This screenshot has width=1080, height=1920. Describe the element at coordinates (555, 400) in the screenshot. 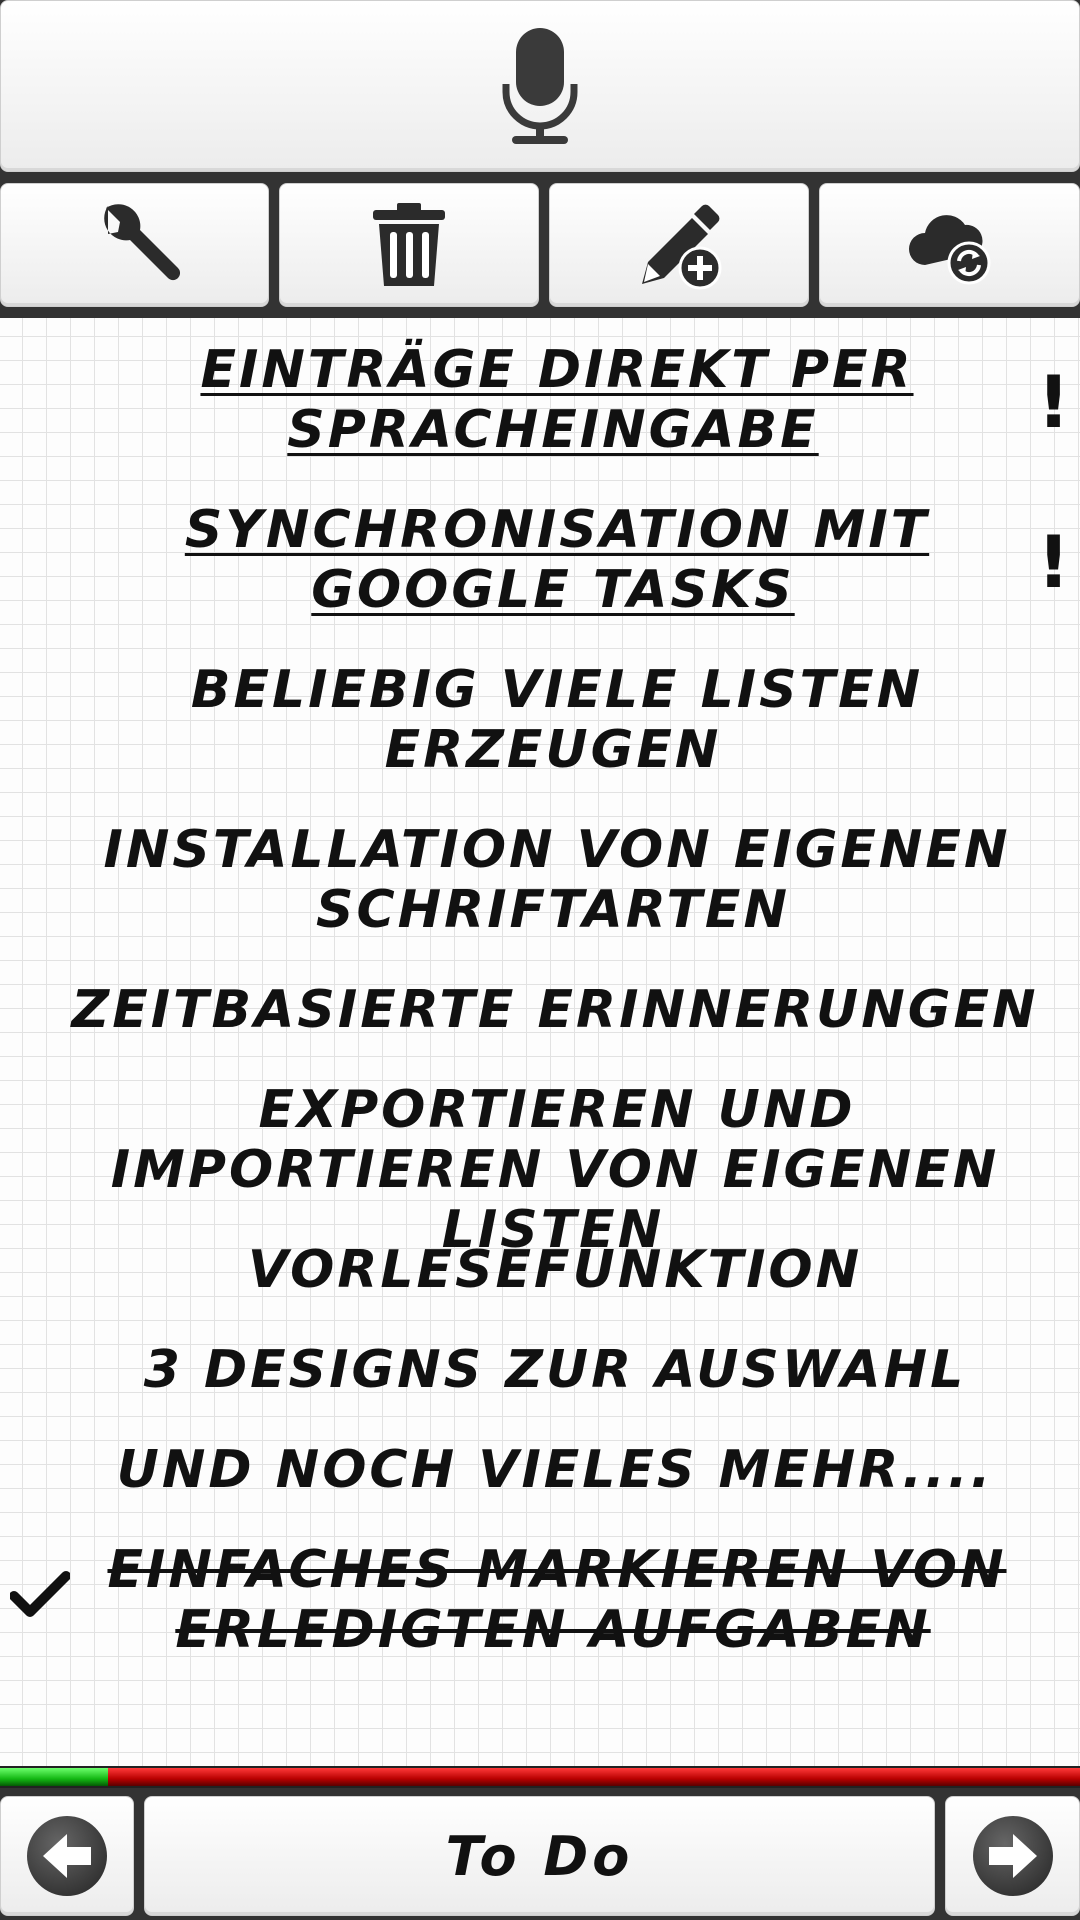

I see `list-item: Einträge direkt per Spracheingabe` at that location.